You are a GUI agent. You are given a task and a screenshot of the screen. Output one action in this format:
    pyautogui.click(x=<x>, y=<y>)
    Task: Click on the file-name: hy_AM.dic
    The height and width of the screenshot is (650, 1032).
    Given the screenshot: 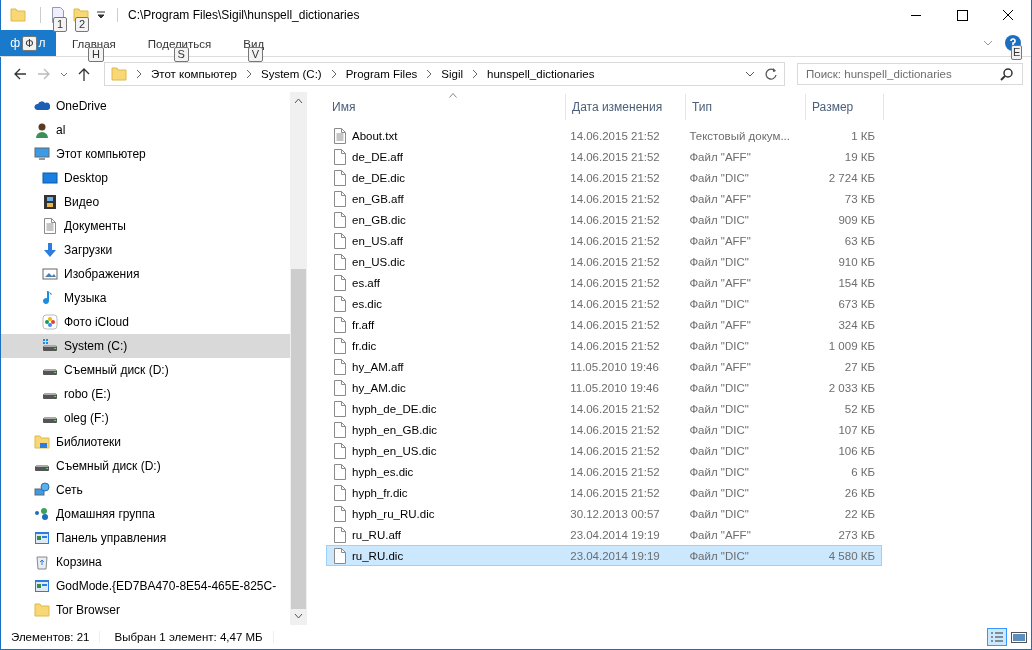 What is the action you would take?
    pyautogui.click(x=379, y=387)
    